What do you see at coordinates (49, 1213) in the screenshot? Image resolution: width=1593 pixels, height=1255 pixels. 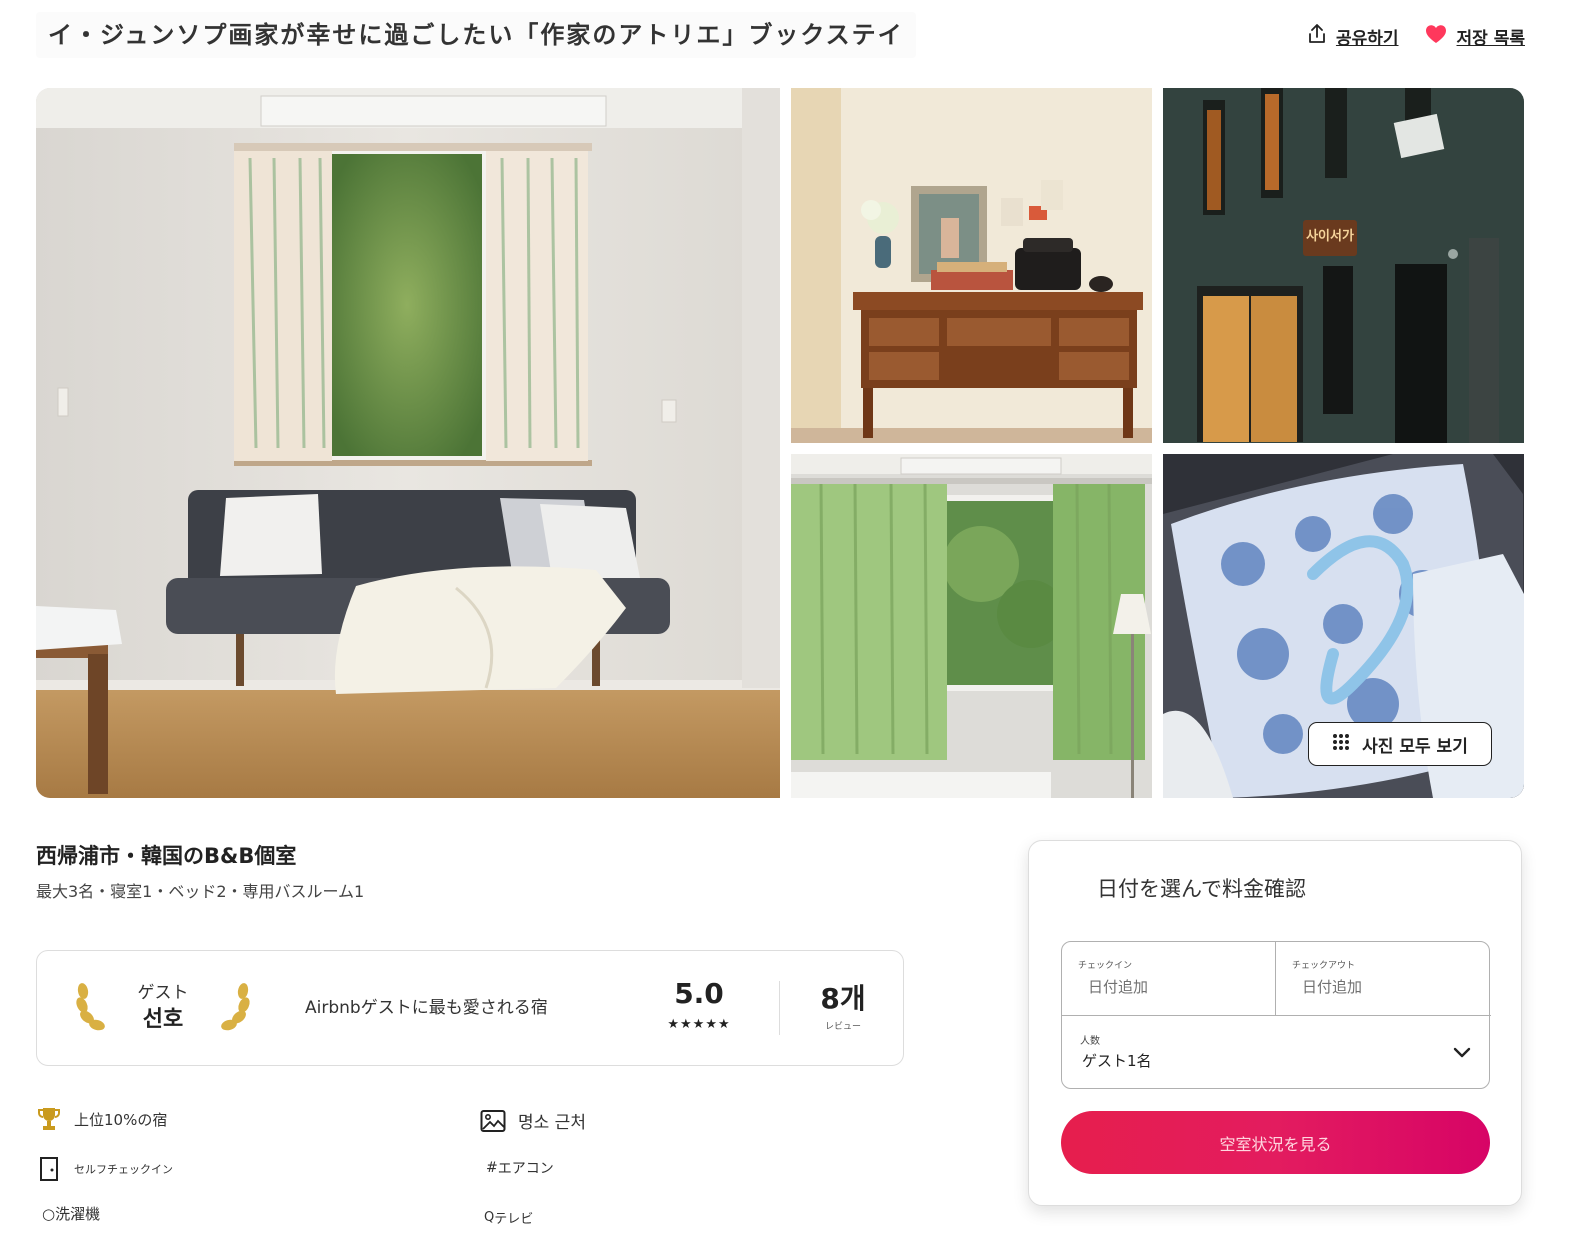 I see `circle-icon: ○` at bounding box center [49, 1213].